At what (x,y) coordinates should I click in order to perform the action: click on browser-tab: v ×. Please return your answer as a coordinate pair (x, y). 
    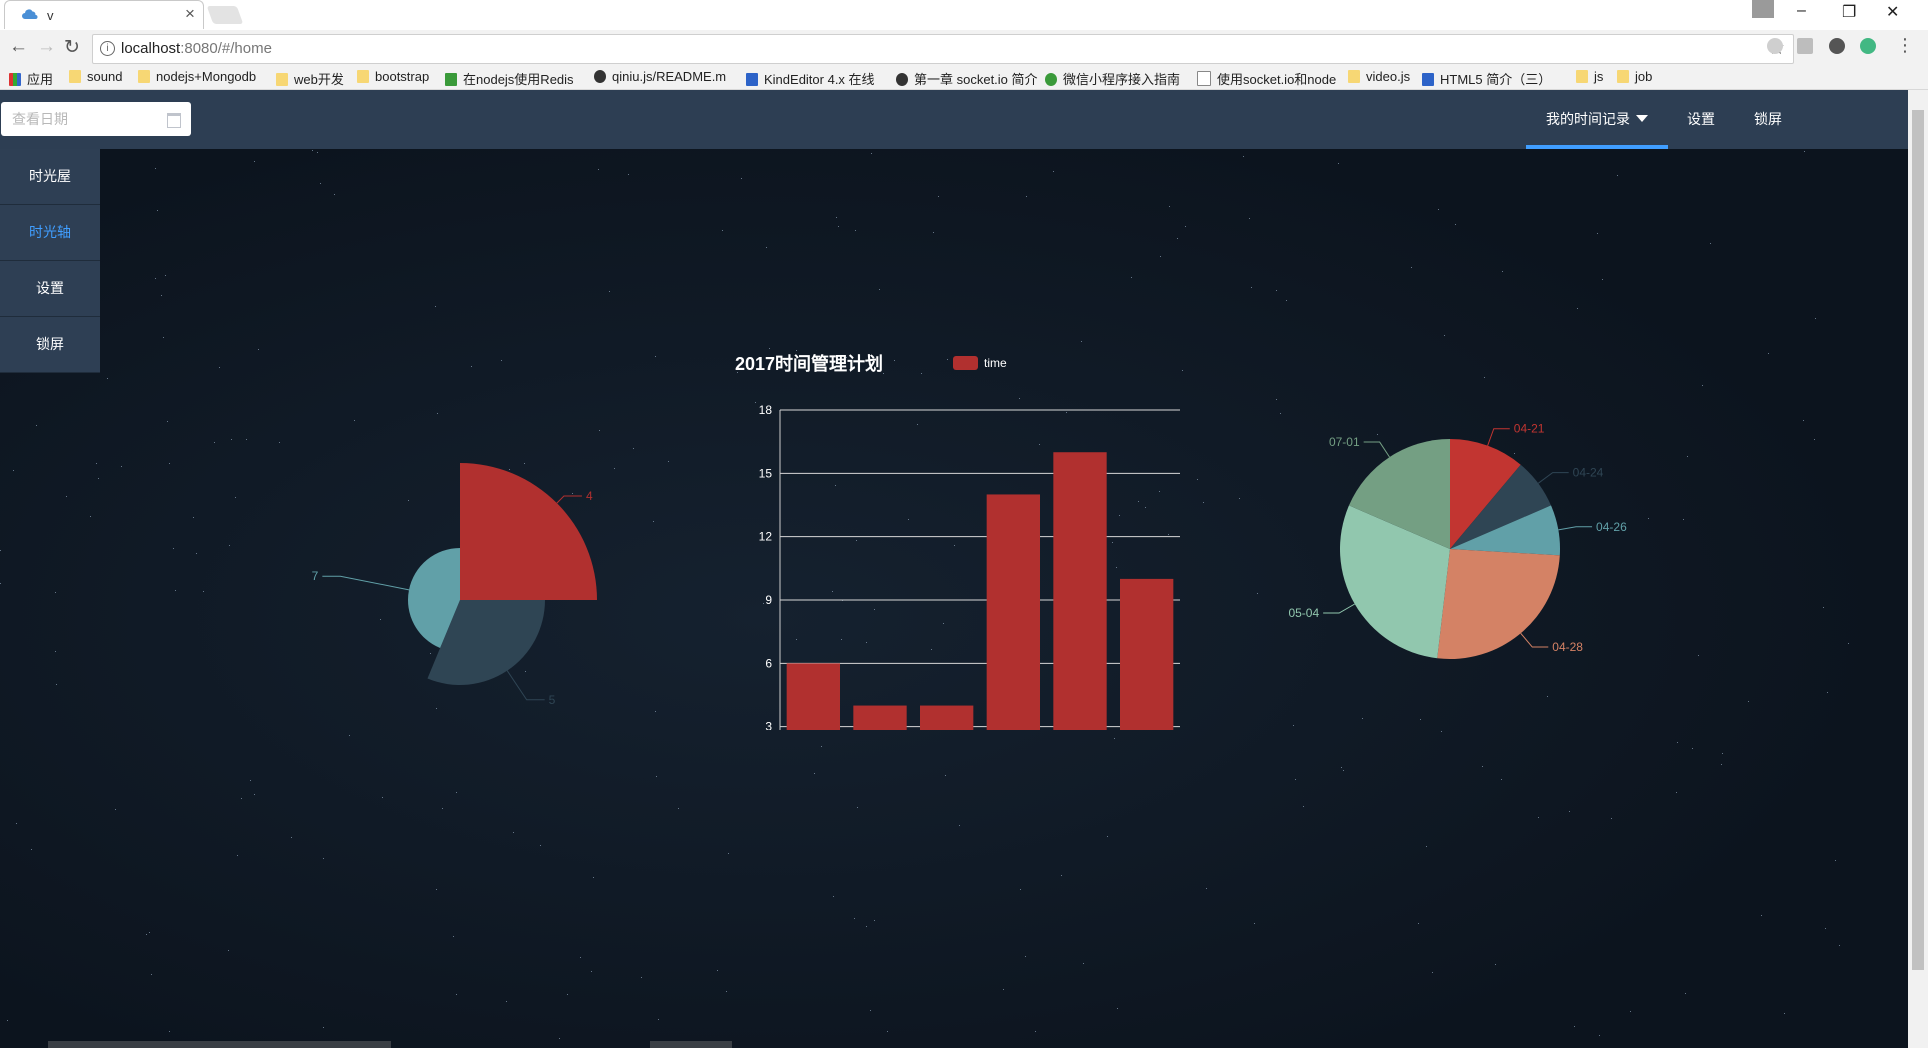
    Looking at the image, I should click on (104, 14).